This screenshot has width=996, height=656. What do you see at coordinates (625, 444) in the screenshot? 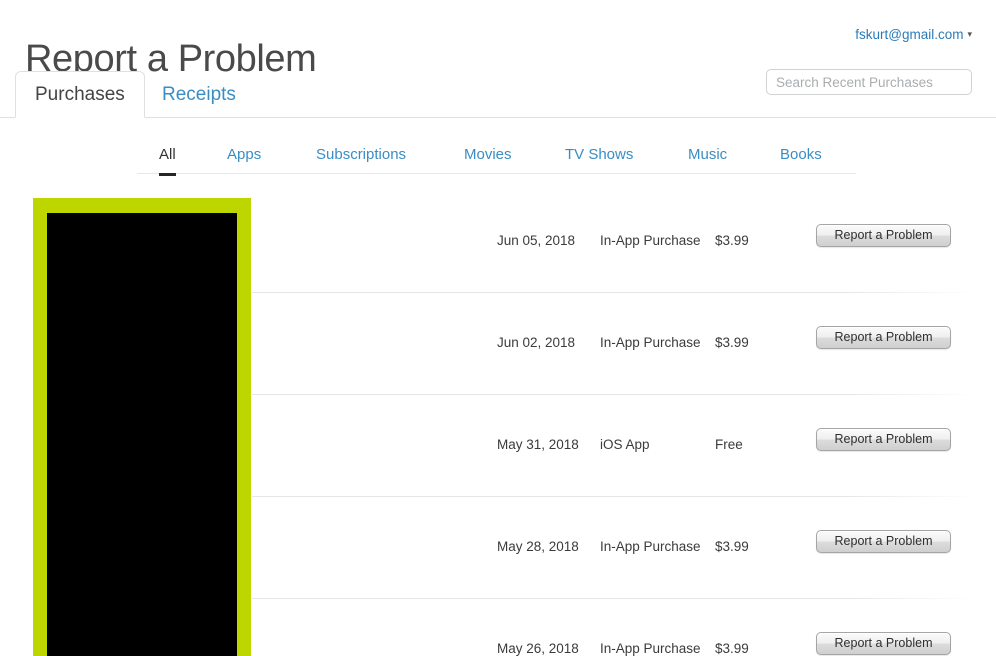
I see `purchase-kind: iOS App` at bounding box center [625, 444].